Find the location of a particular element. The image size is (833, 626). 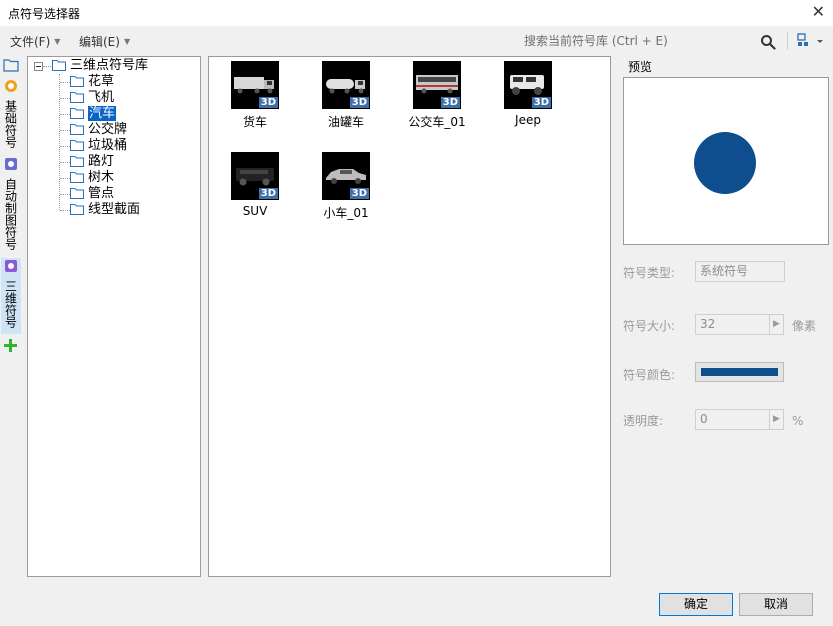

tree-node: 汽车 is located at coordinates (93, 114).